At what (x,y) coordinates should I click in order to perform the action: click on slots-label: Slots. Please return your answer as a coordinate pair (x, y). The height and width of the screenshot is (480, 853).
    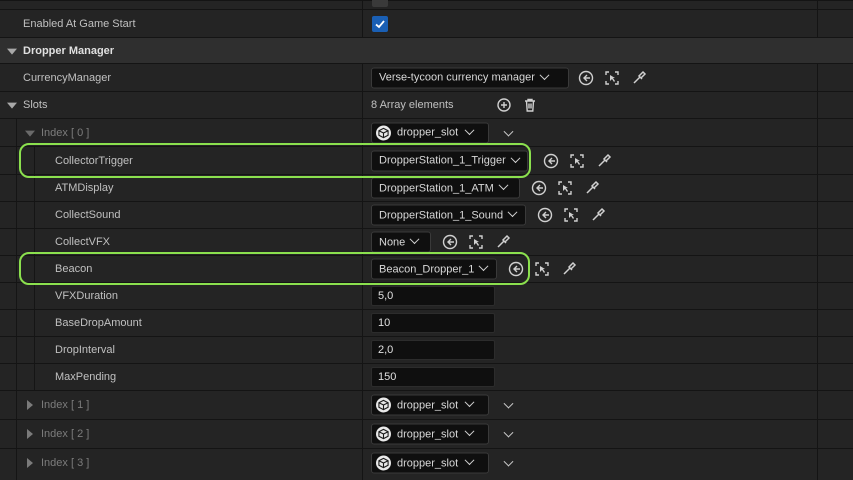
    Looking at the image, I should click on (35, 105).